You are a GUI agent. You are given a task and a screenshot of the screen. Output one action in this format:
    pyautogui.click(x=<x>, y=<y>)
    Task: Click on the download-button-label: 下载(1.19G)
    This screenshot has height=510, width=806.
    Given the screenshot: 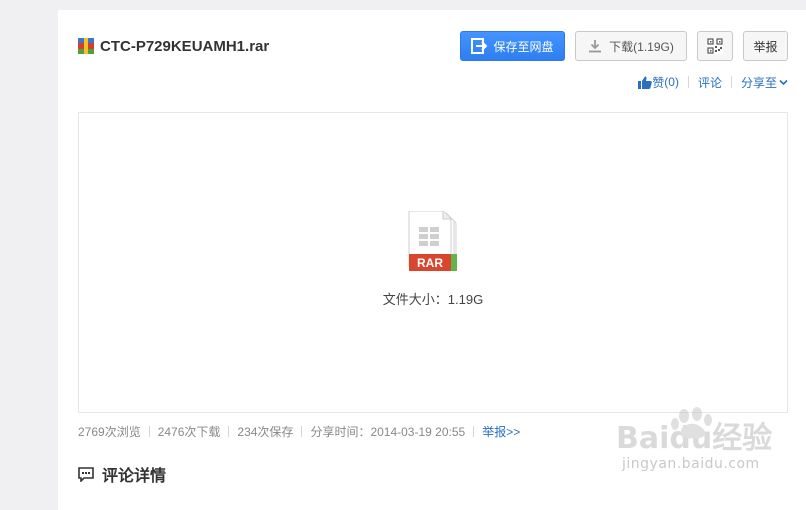 What is the action you would take?
    pyautogui.click(x=641, y=46)
    